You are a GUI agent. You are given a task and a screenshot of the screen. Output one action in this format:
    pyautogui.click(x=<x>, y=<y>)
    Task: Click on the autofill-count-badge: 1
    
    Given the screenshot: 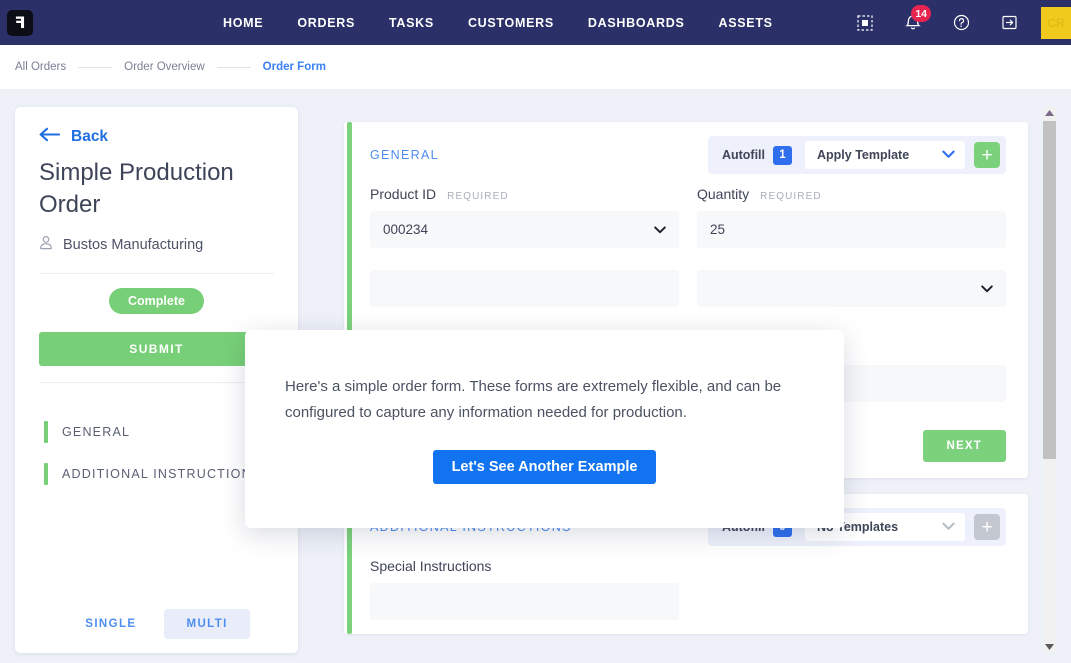 What is the action you would take?
    pyautogui.click(x=782, y=155)
    